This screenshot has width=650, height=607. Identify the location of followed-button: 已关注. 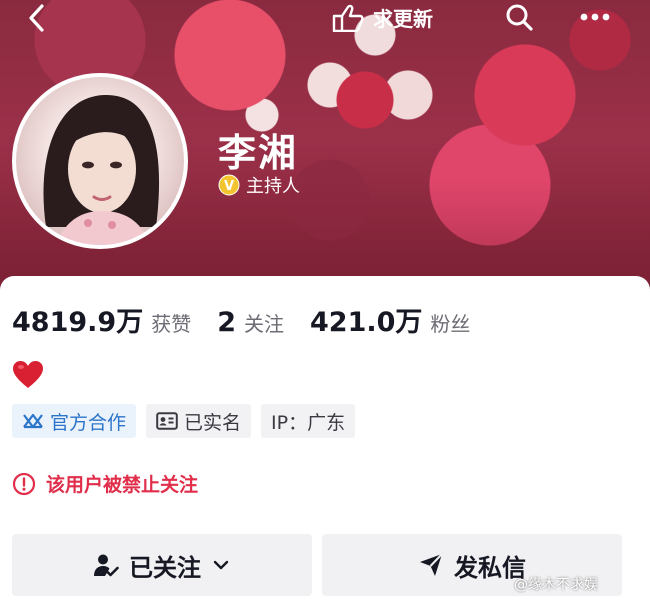
(162, 565).